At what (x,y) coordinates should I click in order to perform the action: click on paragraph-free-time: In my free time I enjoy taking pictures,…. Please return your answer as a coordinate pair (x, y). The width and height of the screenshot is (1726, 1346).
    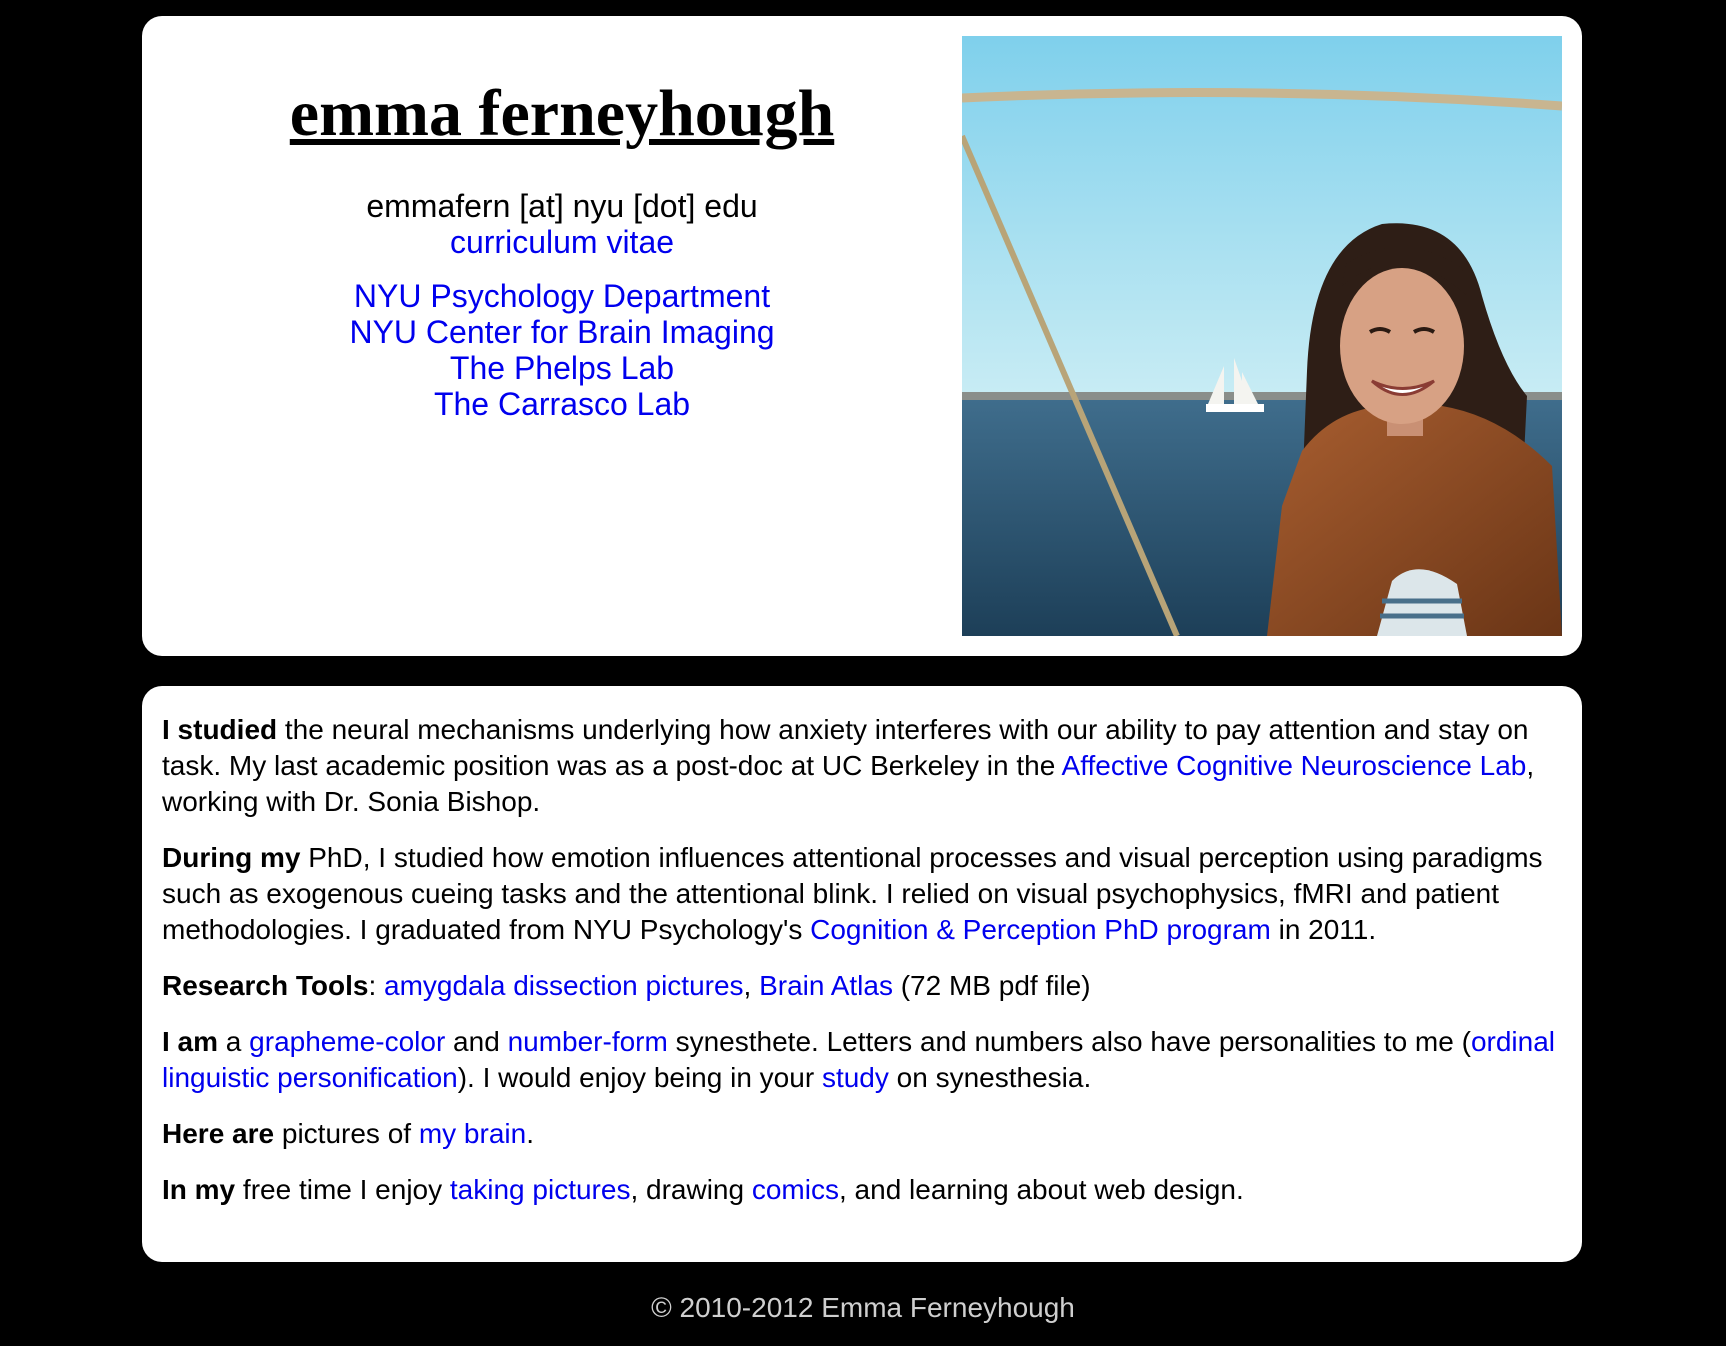
    Looking at the image, I should click on (862, 1190).